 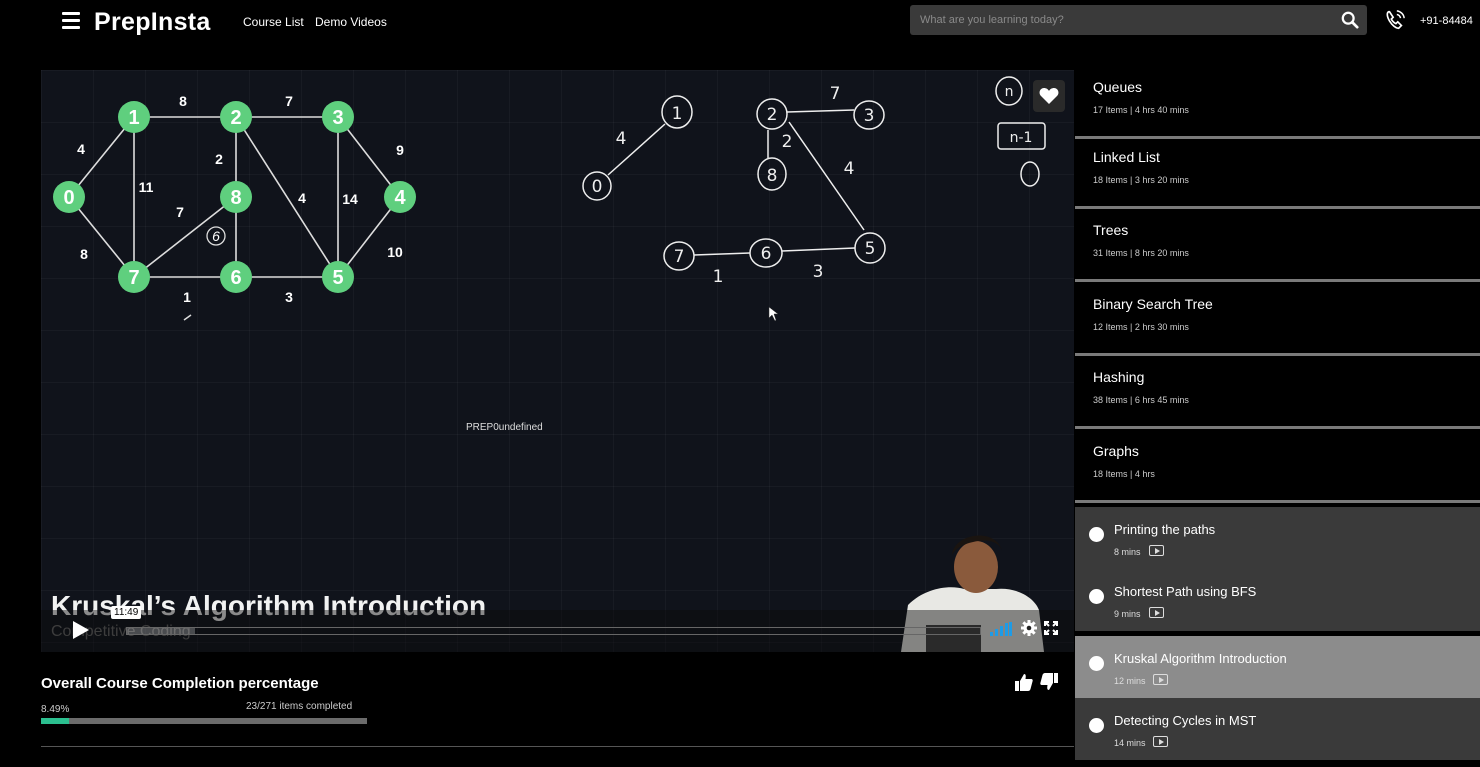 What do you see at coordinates (1277, 394) in the screenshot?
I see `module-hashing: Hashing 38 Items | 6 hrs 45 mins` at bounding box center [1277, 394].